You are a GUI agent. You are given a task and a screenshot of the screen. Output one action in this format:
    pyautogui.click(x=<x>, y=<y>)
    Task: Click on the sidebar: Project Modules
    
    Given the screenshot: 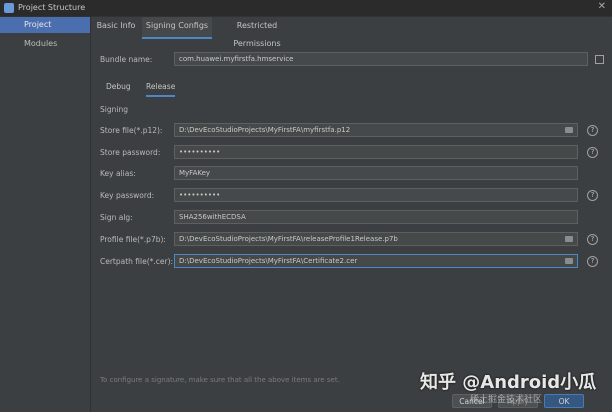 What is the action you would take?
    pyautogui.click(x=45, y=214)
    